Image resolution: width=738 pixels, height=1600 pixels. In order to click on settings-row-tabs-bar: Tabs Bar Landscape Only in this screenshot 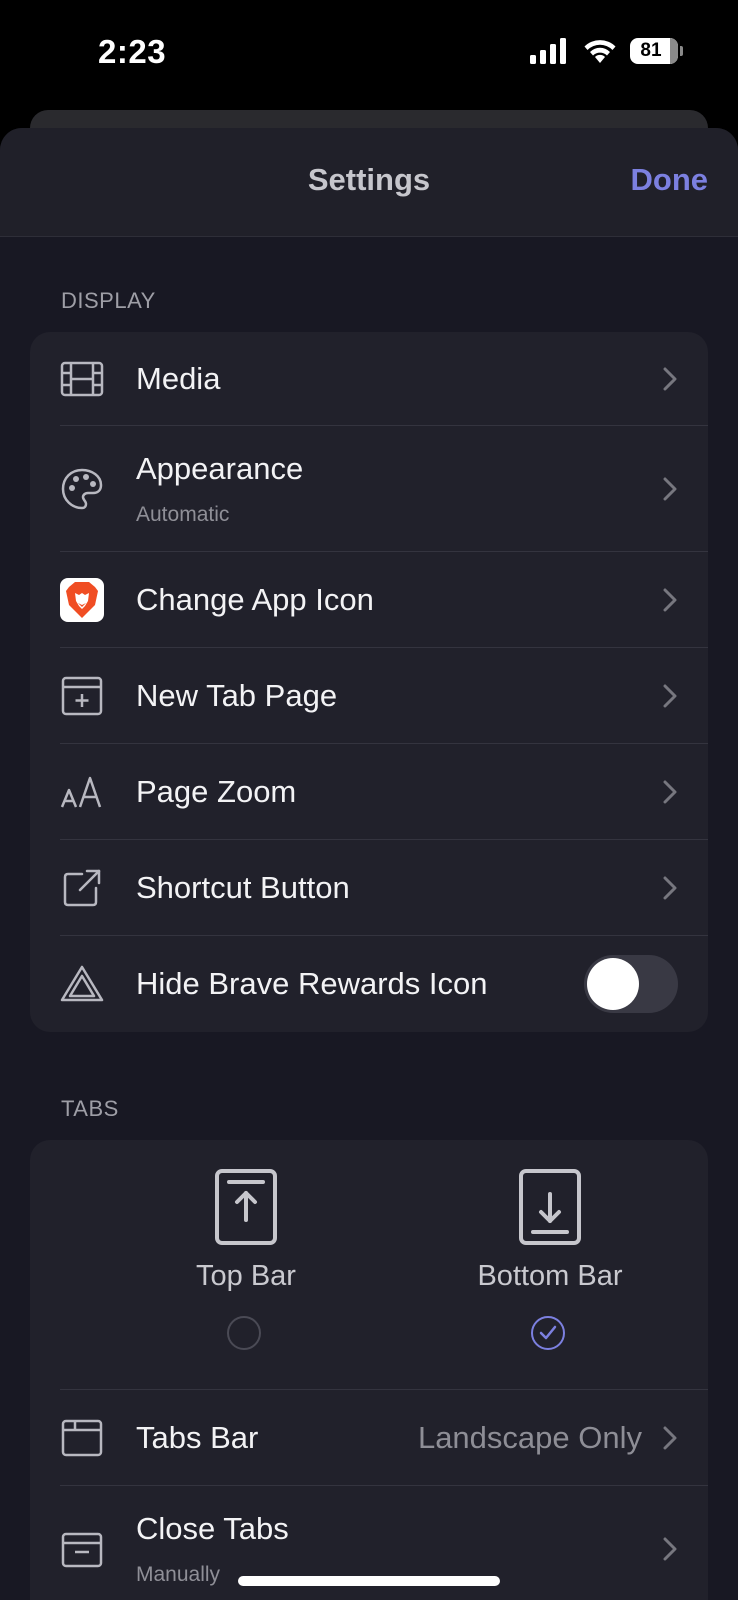, I will do `click(369, 1438)`.